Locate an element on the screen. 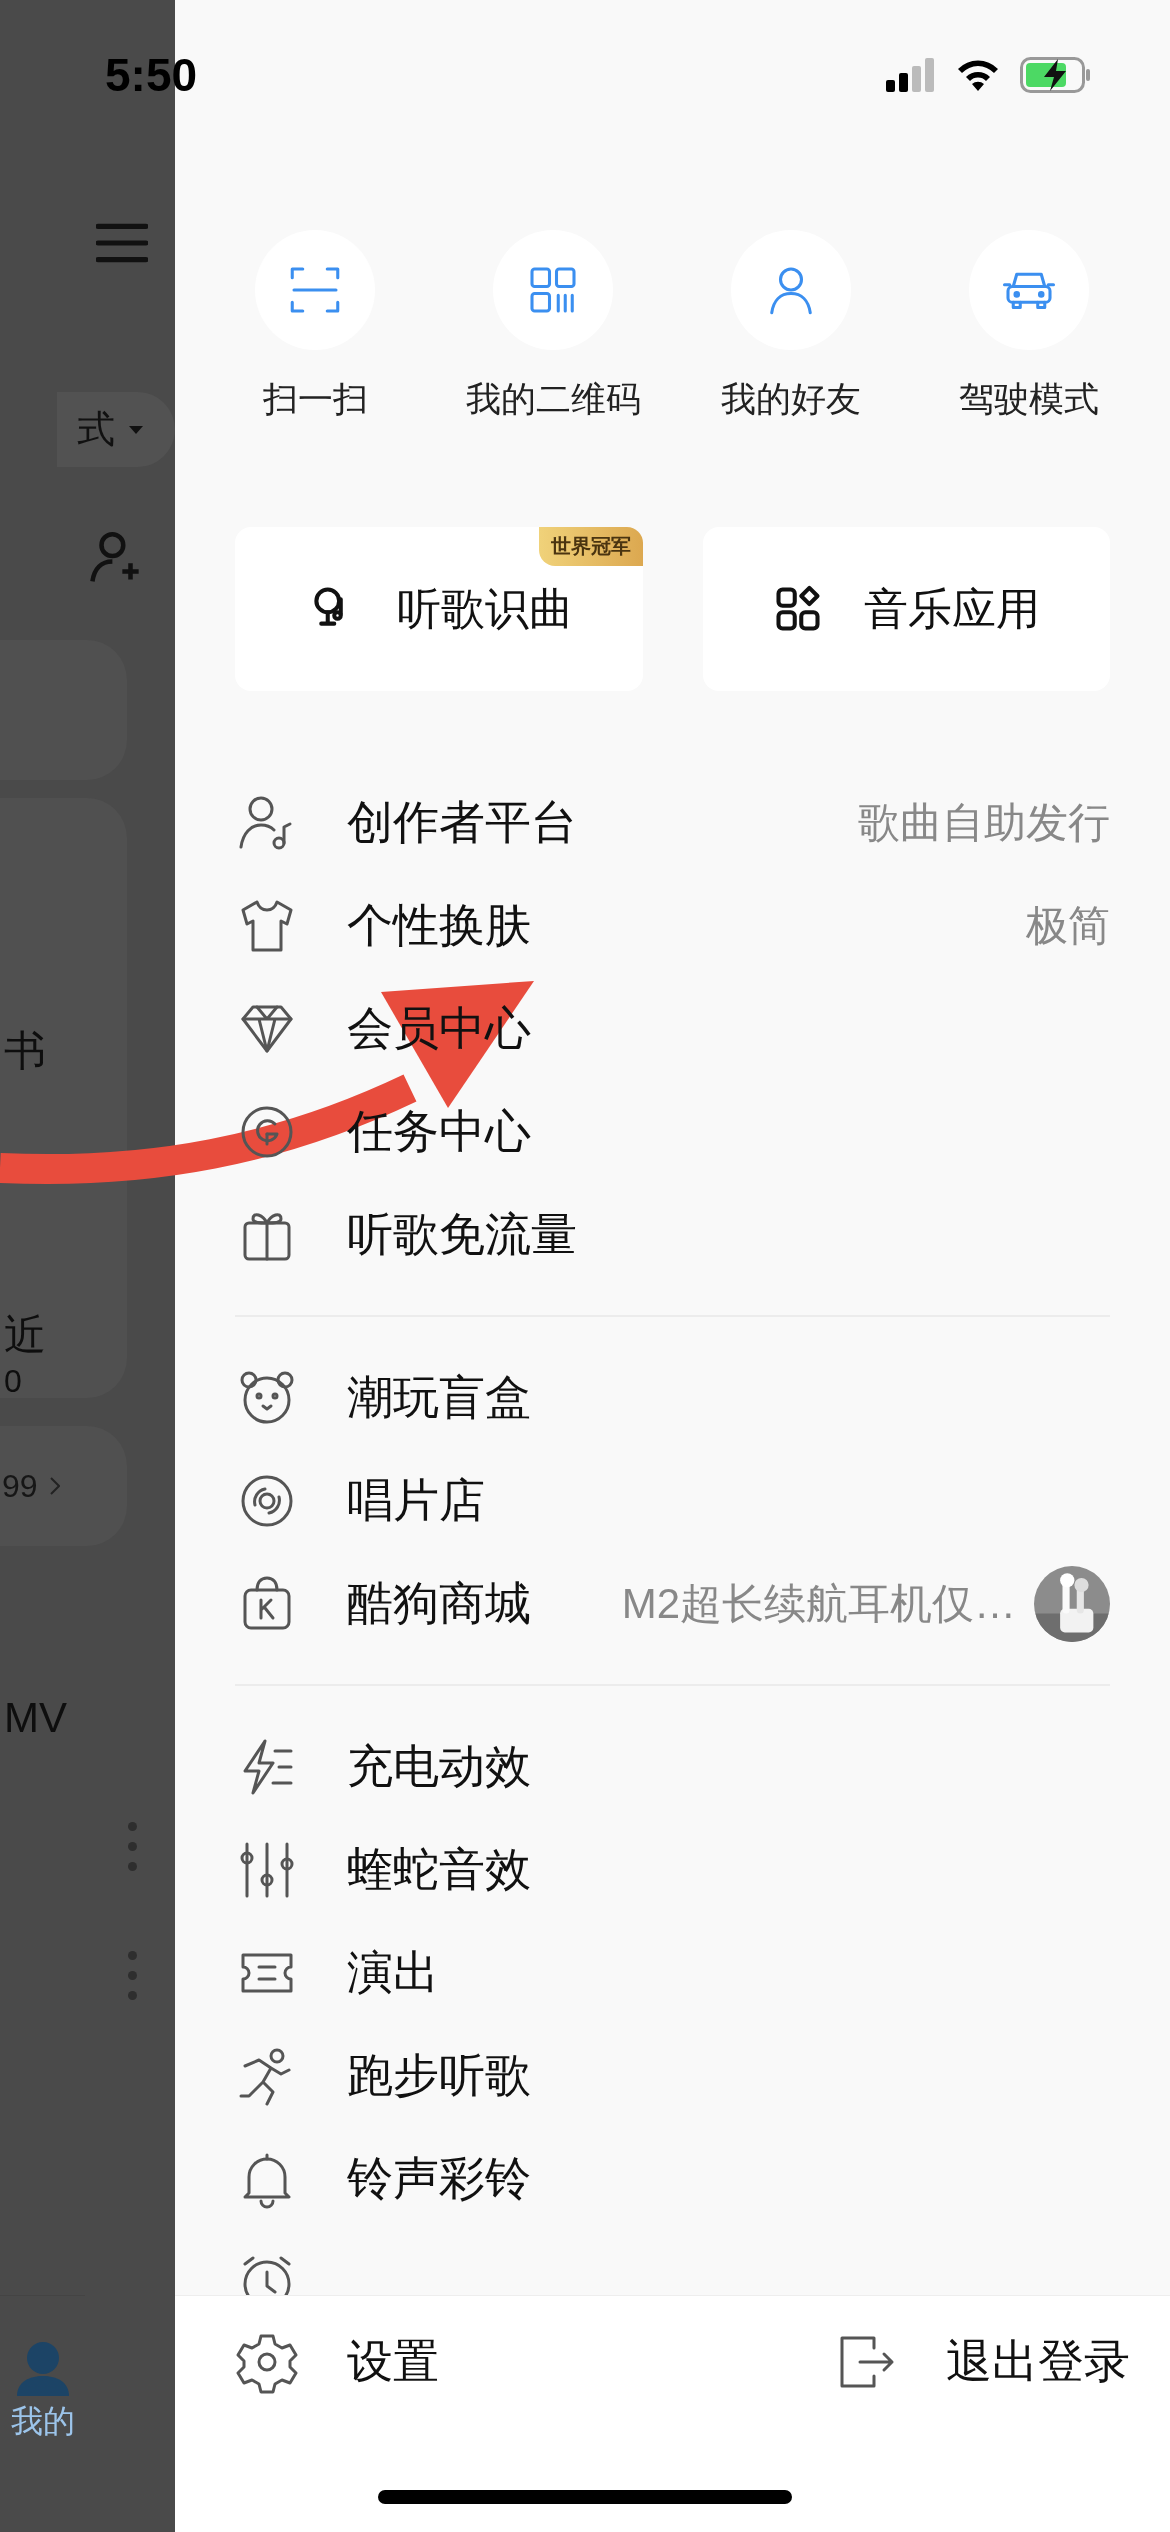 Image resolution: width=1170 pixels, height=2532 pixels. menu-item: 任务中心 is located at coordinates (672, 1131).